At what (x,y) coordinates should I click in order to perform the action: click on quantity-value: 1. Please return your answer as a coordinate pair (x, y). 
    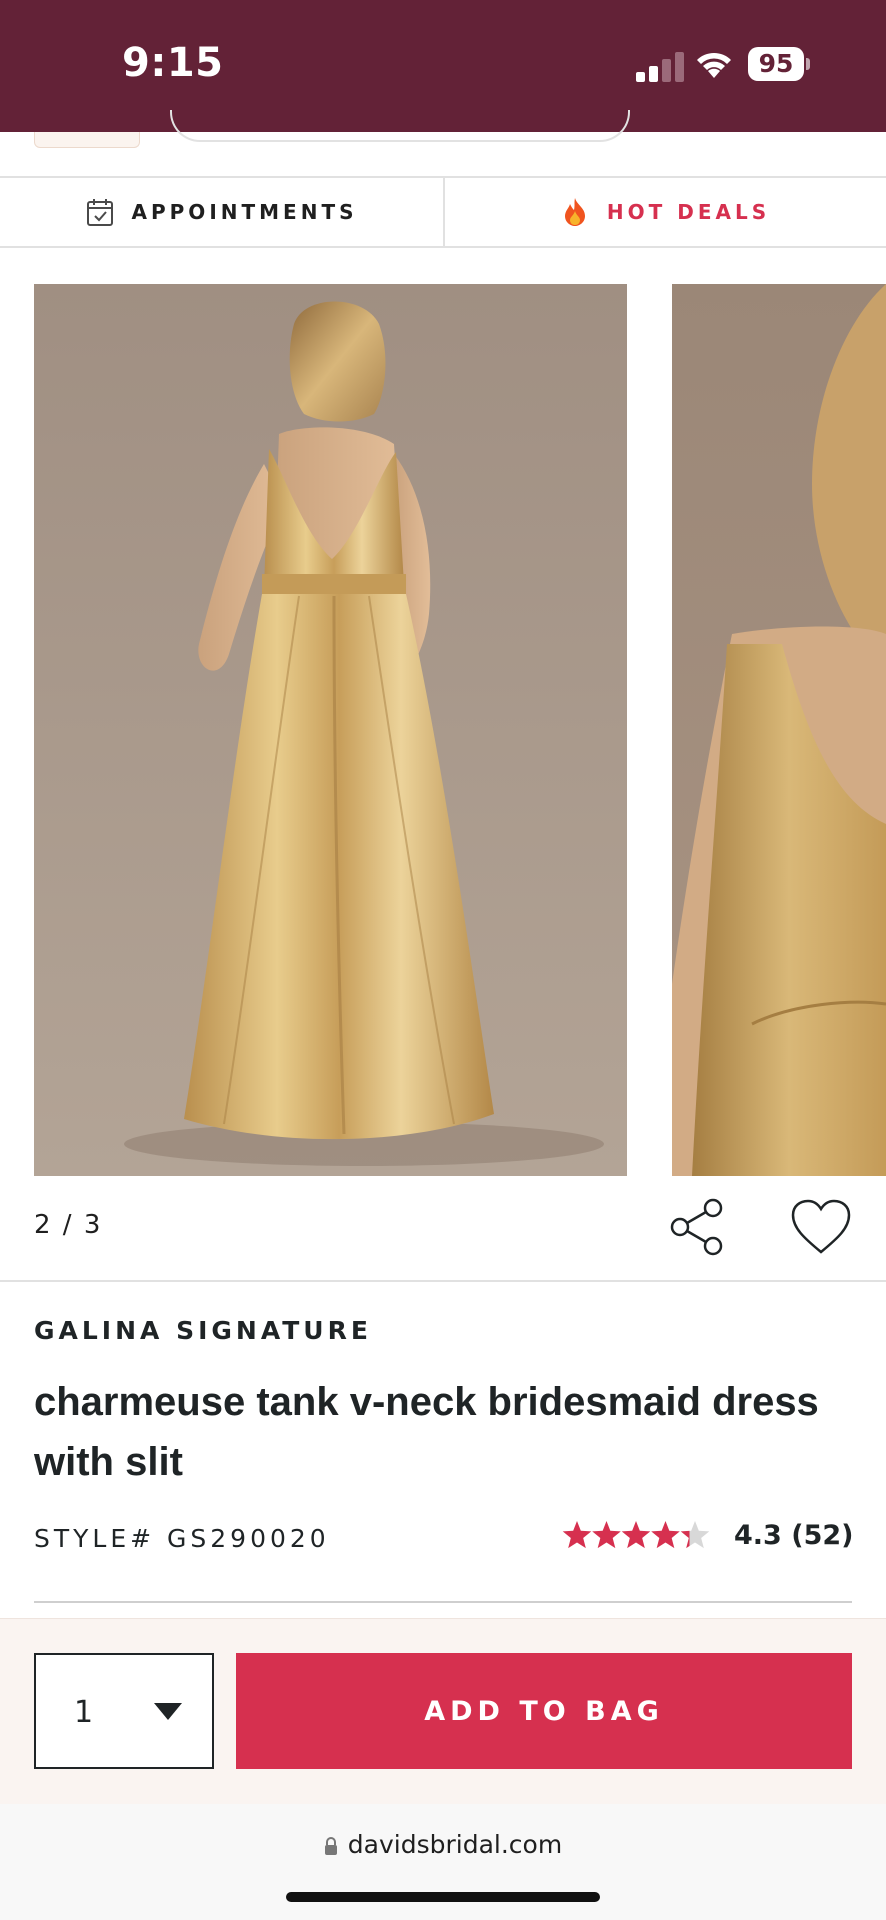
    Looking at the image, I should click on (84, 1712).